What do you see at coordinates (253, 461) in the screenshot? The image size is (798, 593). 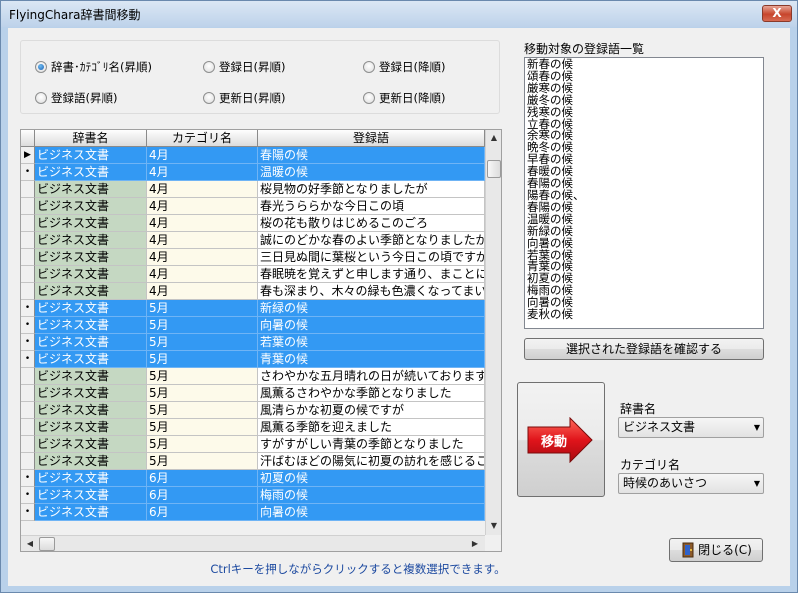 I see `table-row: ビジネス文書 5月 汗ばむほどの陽気に初夏の訪れを感じるこ` at bounding box center [253, 461].